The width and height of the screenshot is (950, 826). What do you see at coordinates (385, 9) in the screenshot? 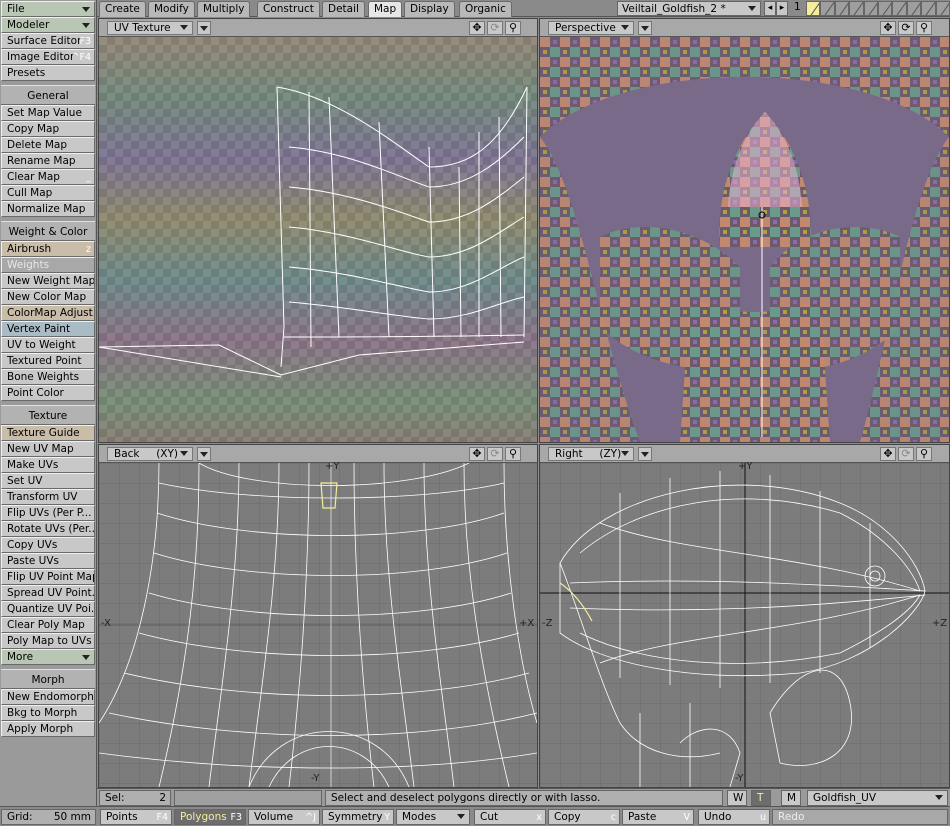
I see `tab-map: Map` at bounding box center [385, 9].